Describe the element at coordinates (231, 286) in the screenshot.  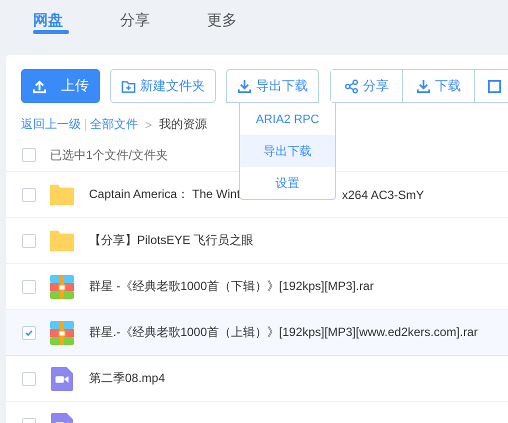
I see `file-name: 群星 -《经典老歌1000首（下辑）》[192kps][MP3].rar` at that location.